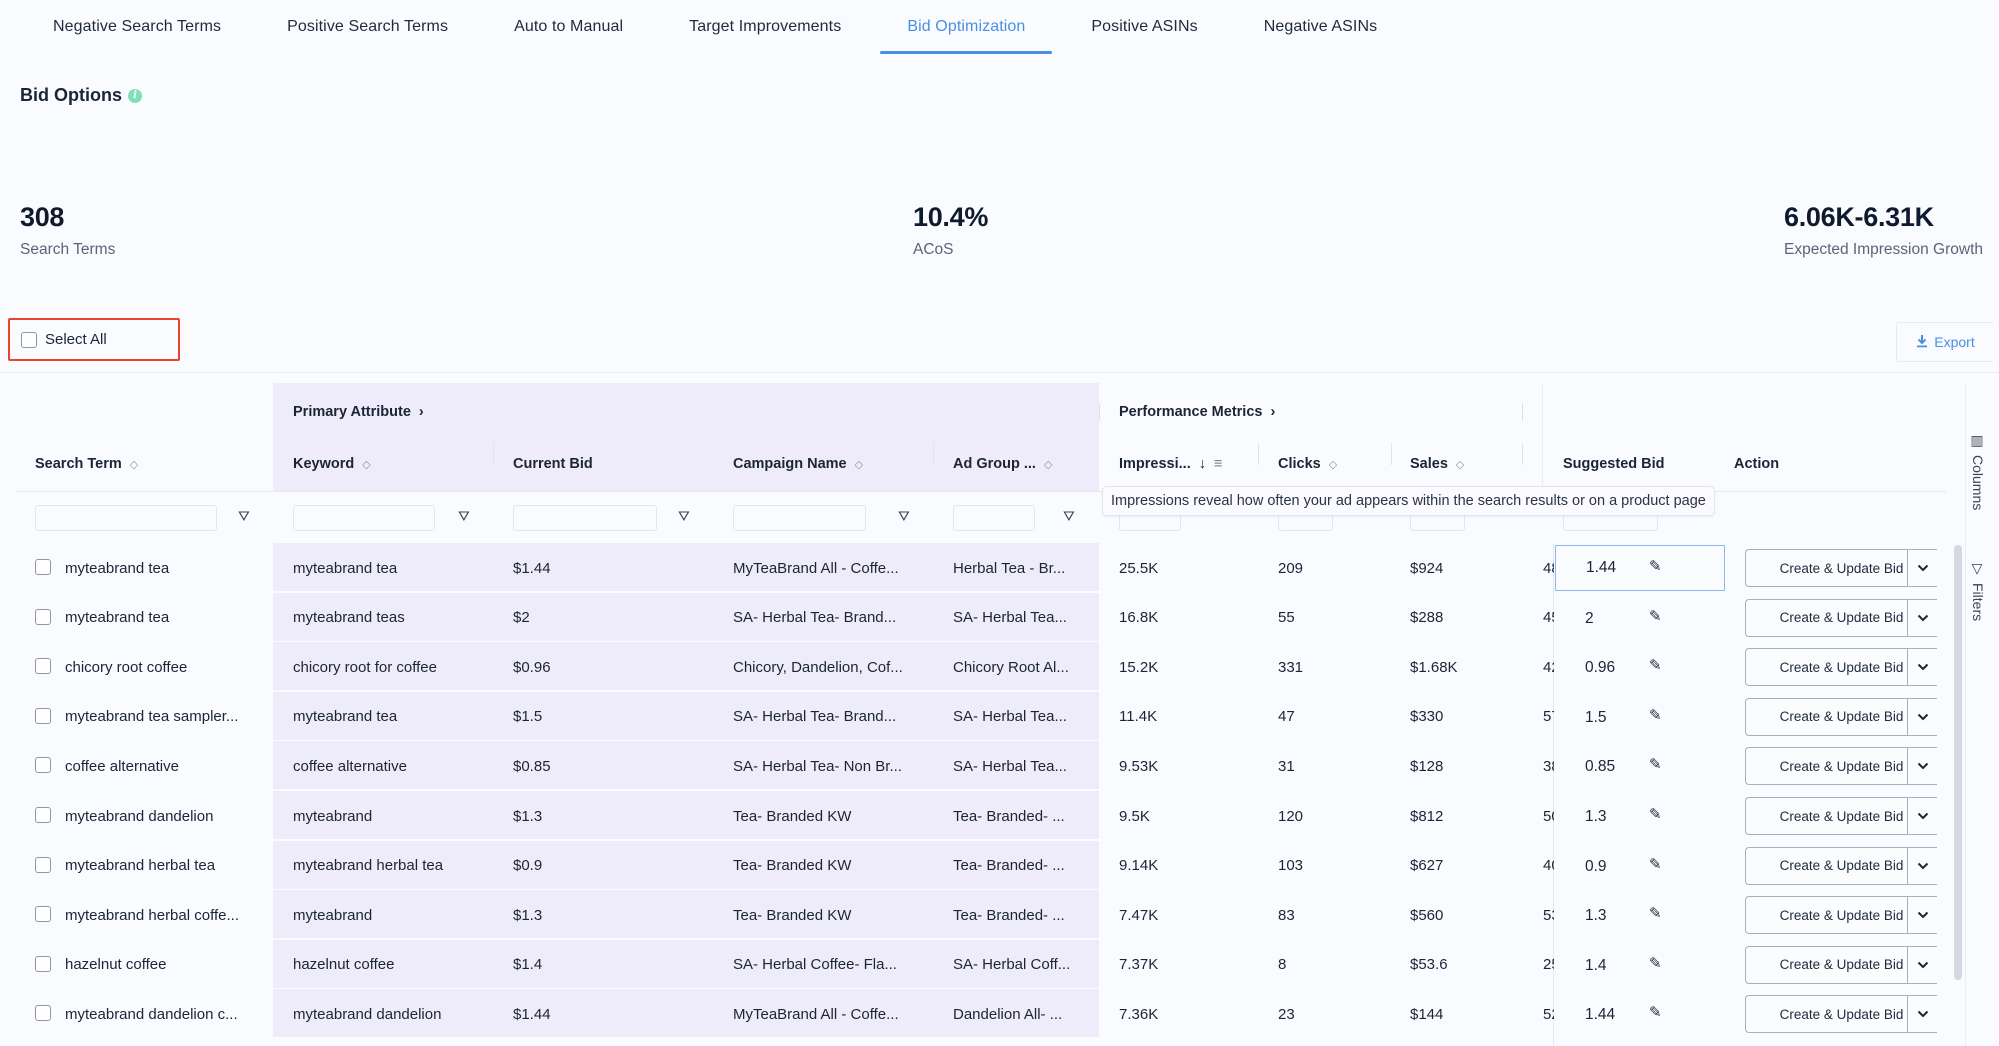 This screenshot has height=1046, width=1999. Describe the element at coordinates (799, 518) in the screenshot. I see `filter-input-campaign-name` at that location.